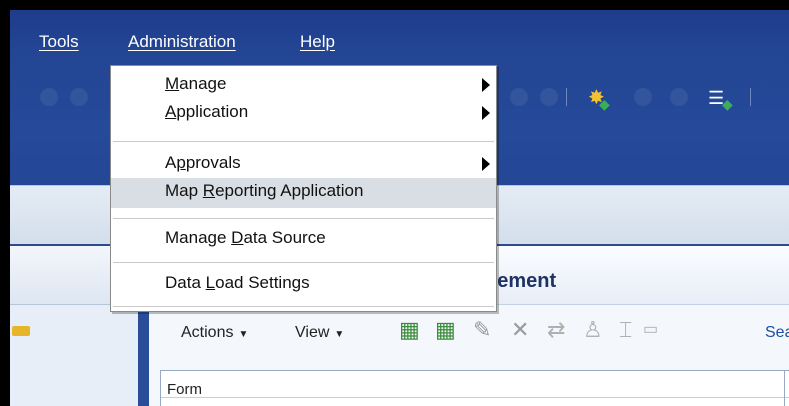  Describe the element at coordinates (409, 330) in the screenshot. I see `add-form-icon: ▦` at that location.